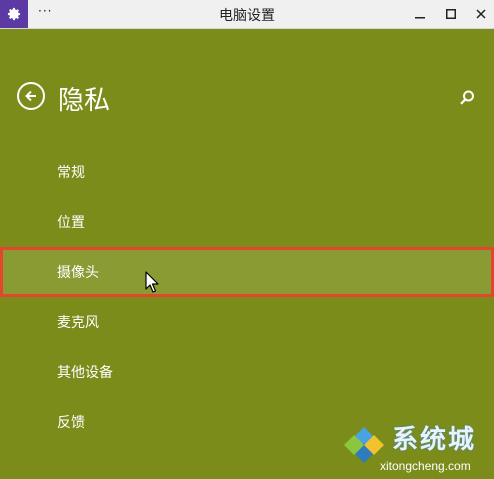 This screenshot has height=479, width=494. What do you see at coordinates (247, 272) in the screenshot?
I see `nav-item-camera: 摄像头` at bounding box center [247, 272].